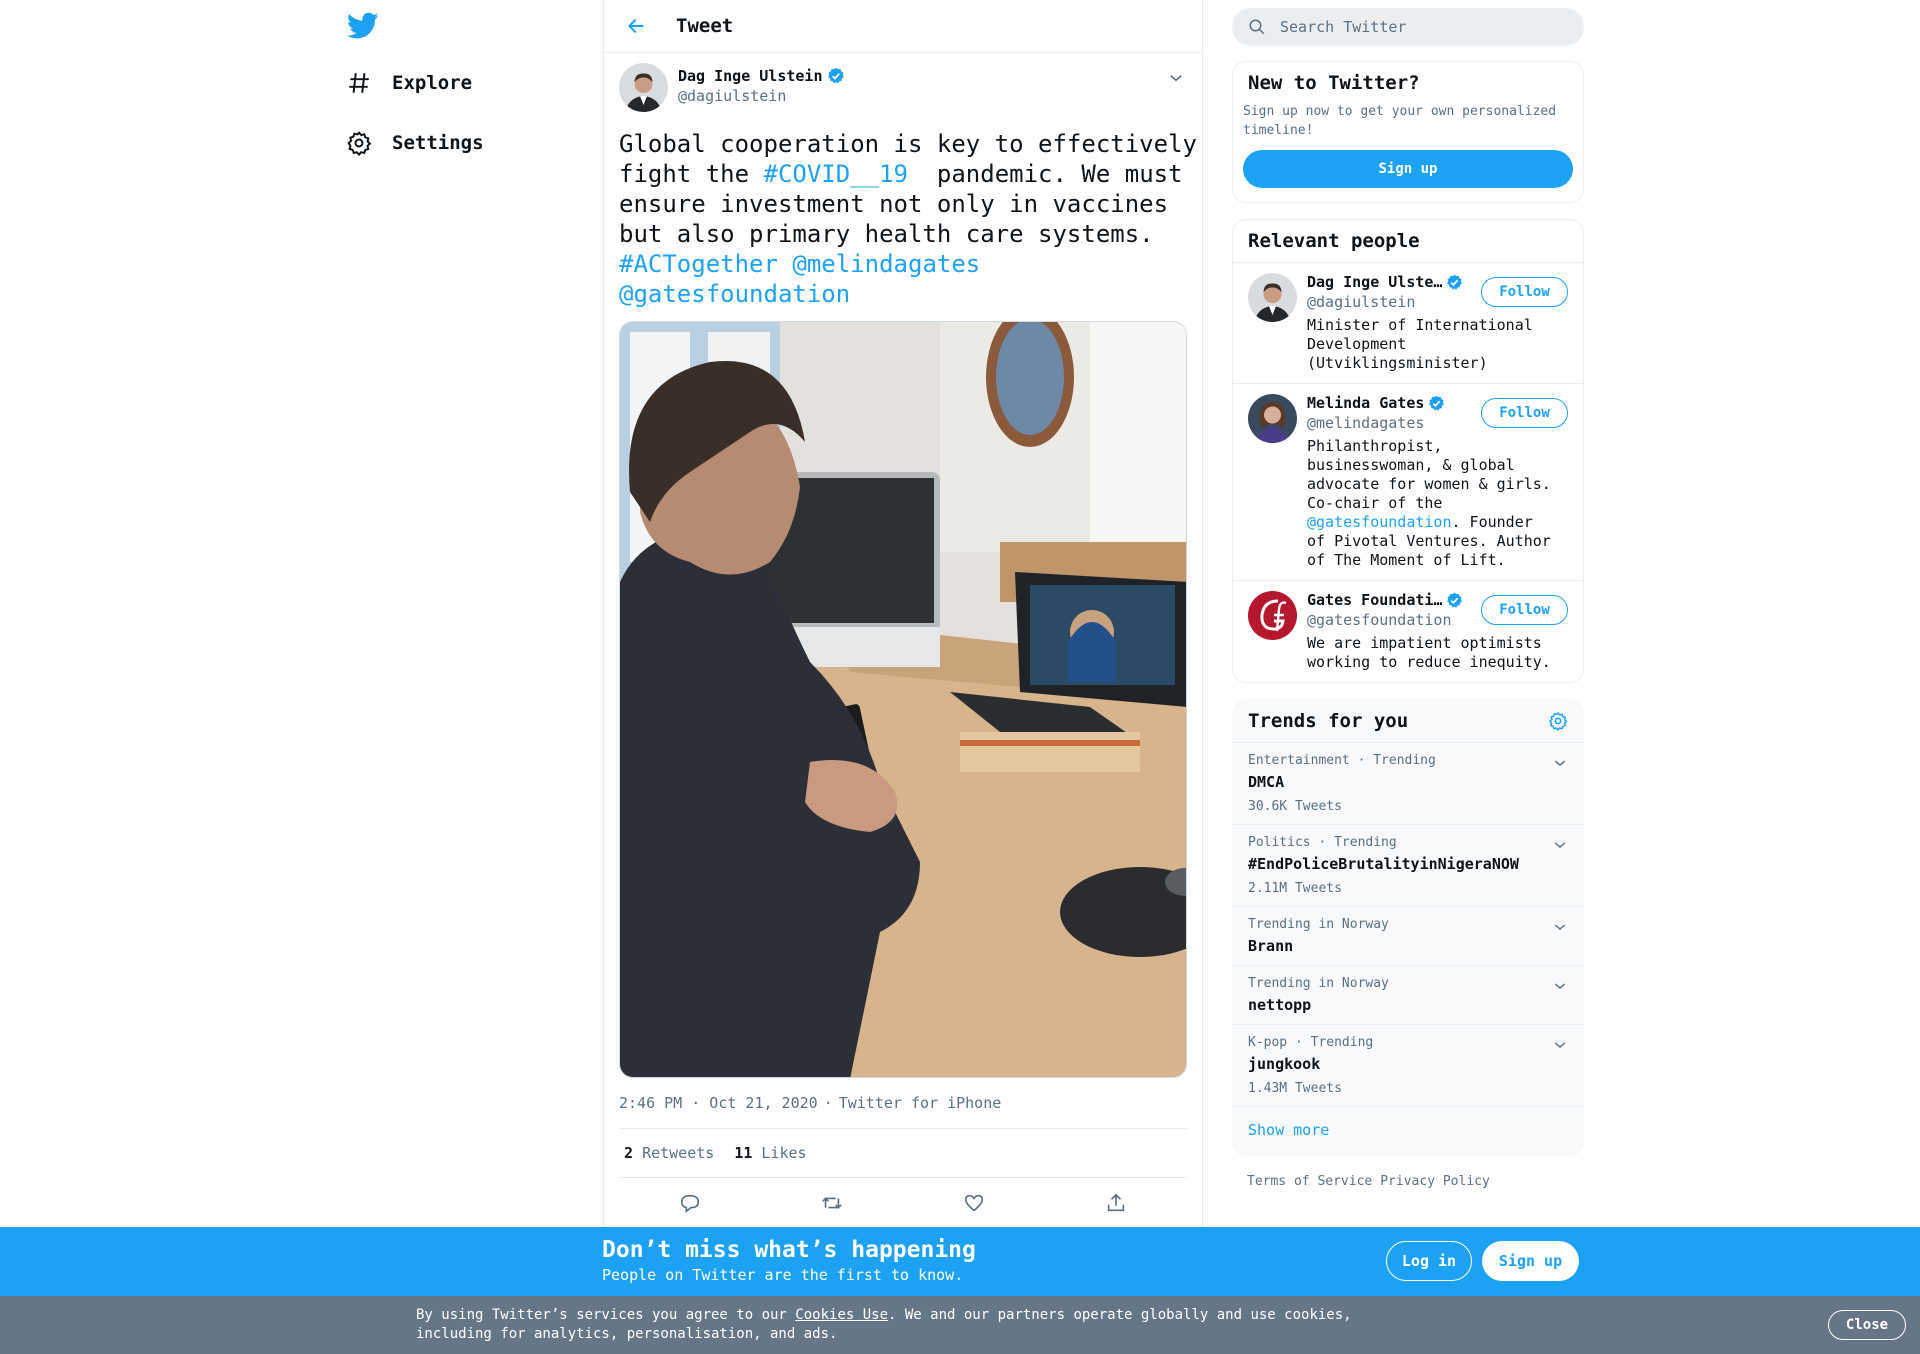 This screenshot has width=1920, height=1354. What do you see at coordinates (470, 677) in the screenshot?
I see `left-navigation: Explore Settings` at bounding box center [470, 677].